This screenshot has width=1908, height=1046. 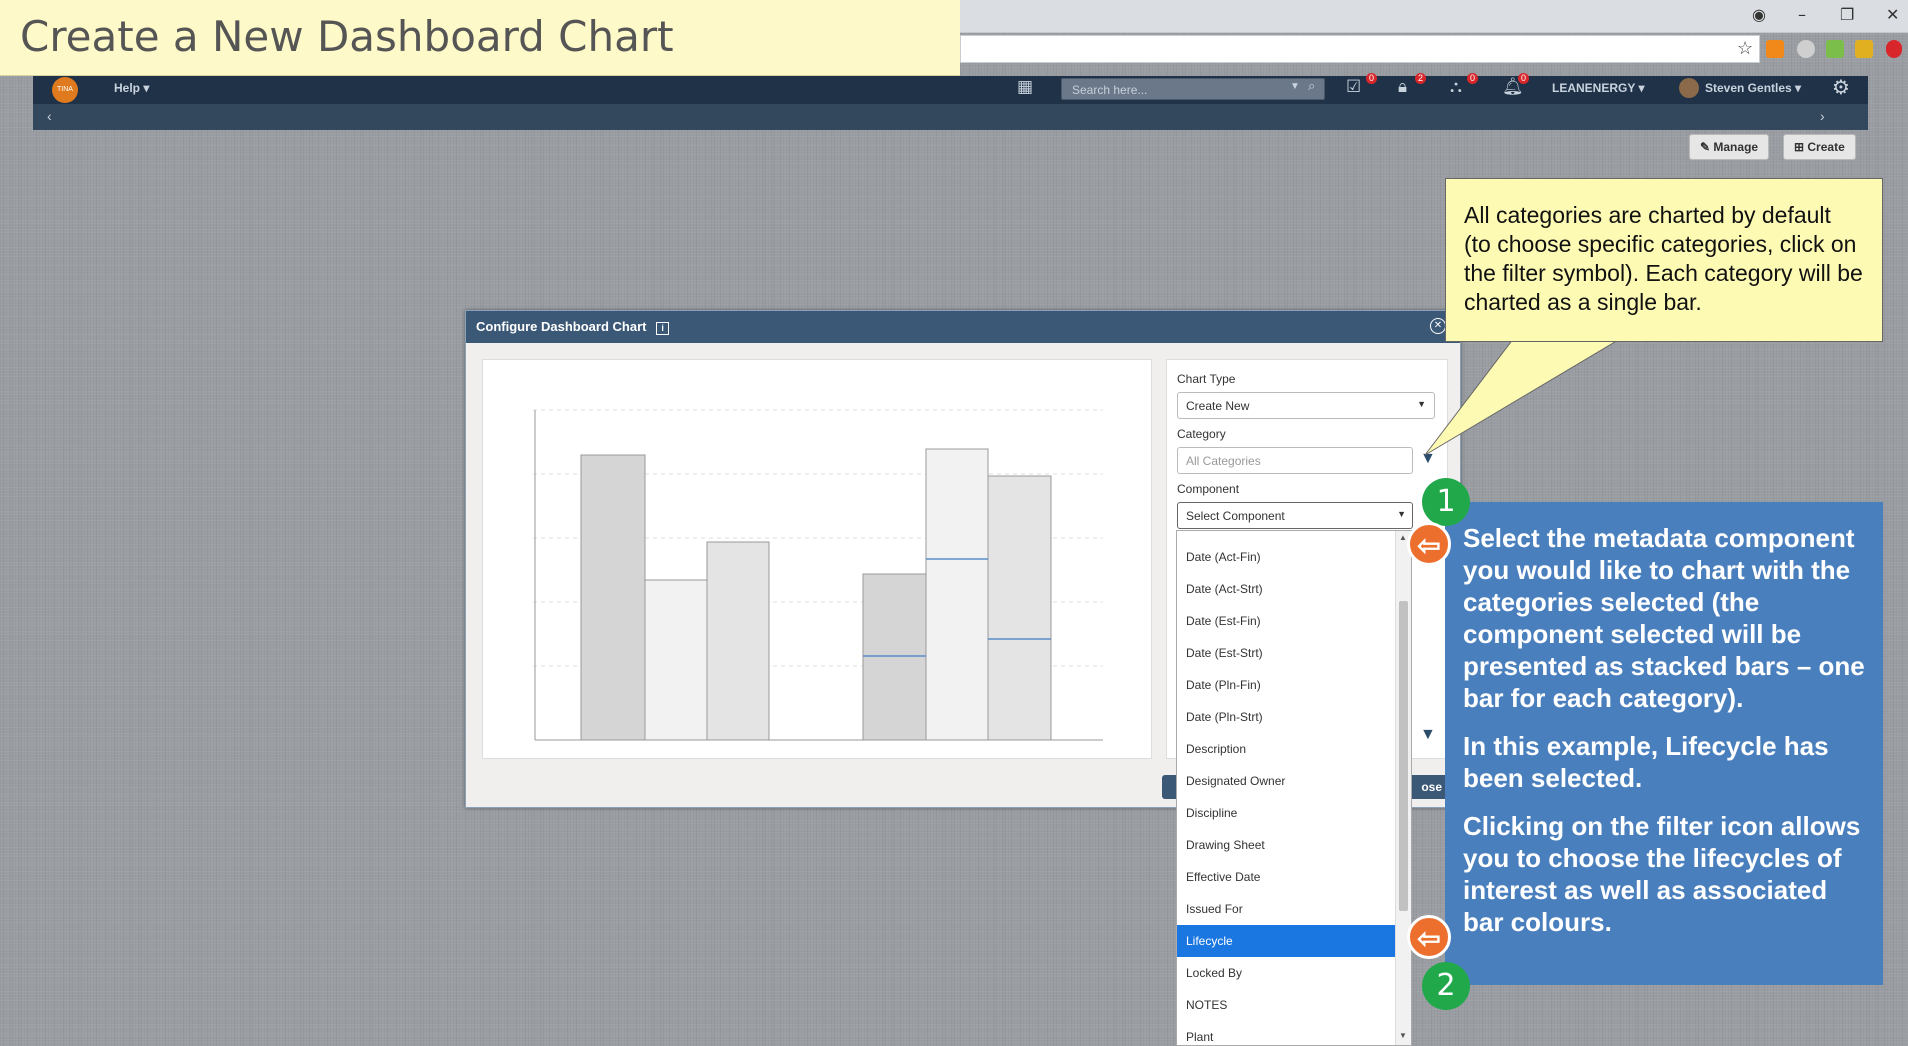 What do you see at coordinates (1286, 653) in the screenshot?
I see `dropdown-option: Date (Est-Strt)` at bounding box center [1286, 653].